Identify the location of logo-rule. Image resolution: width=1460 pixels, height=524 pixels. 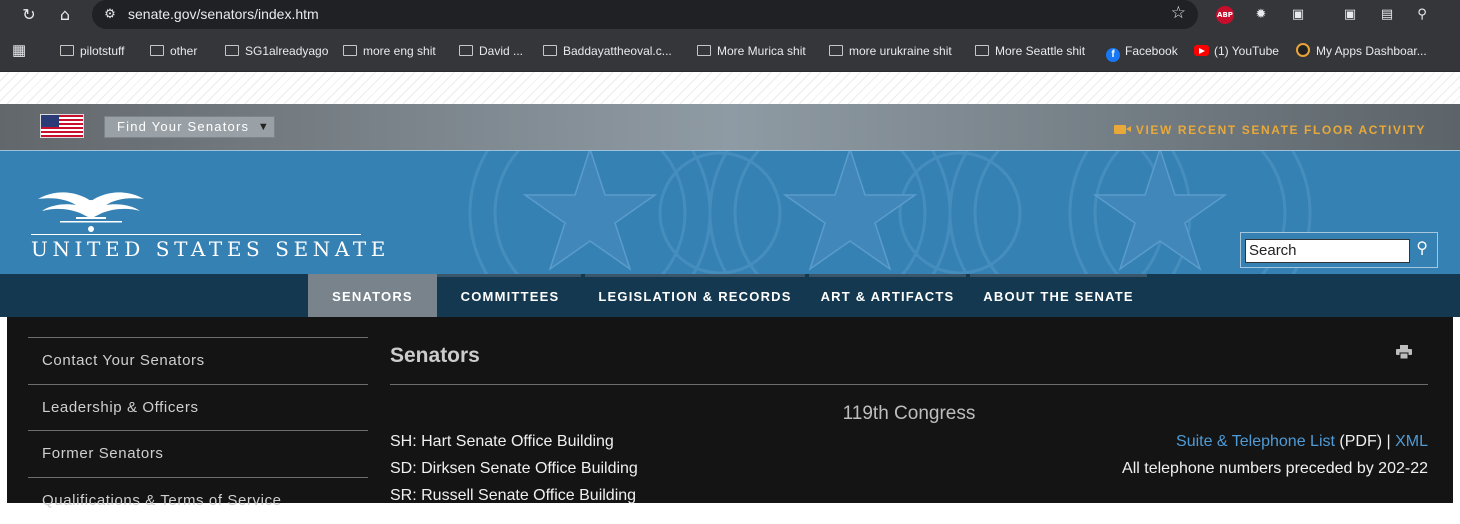
(196, 234).